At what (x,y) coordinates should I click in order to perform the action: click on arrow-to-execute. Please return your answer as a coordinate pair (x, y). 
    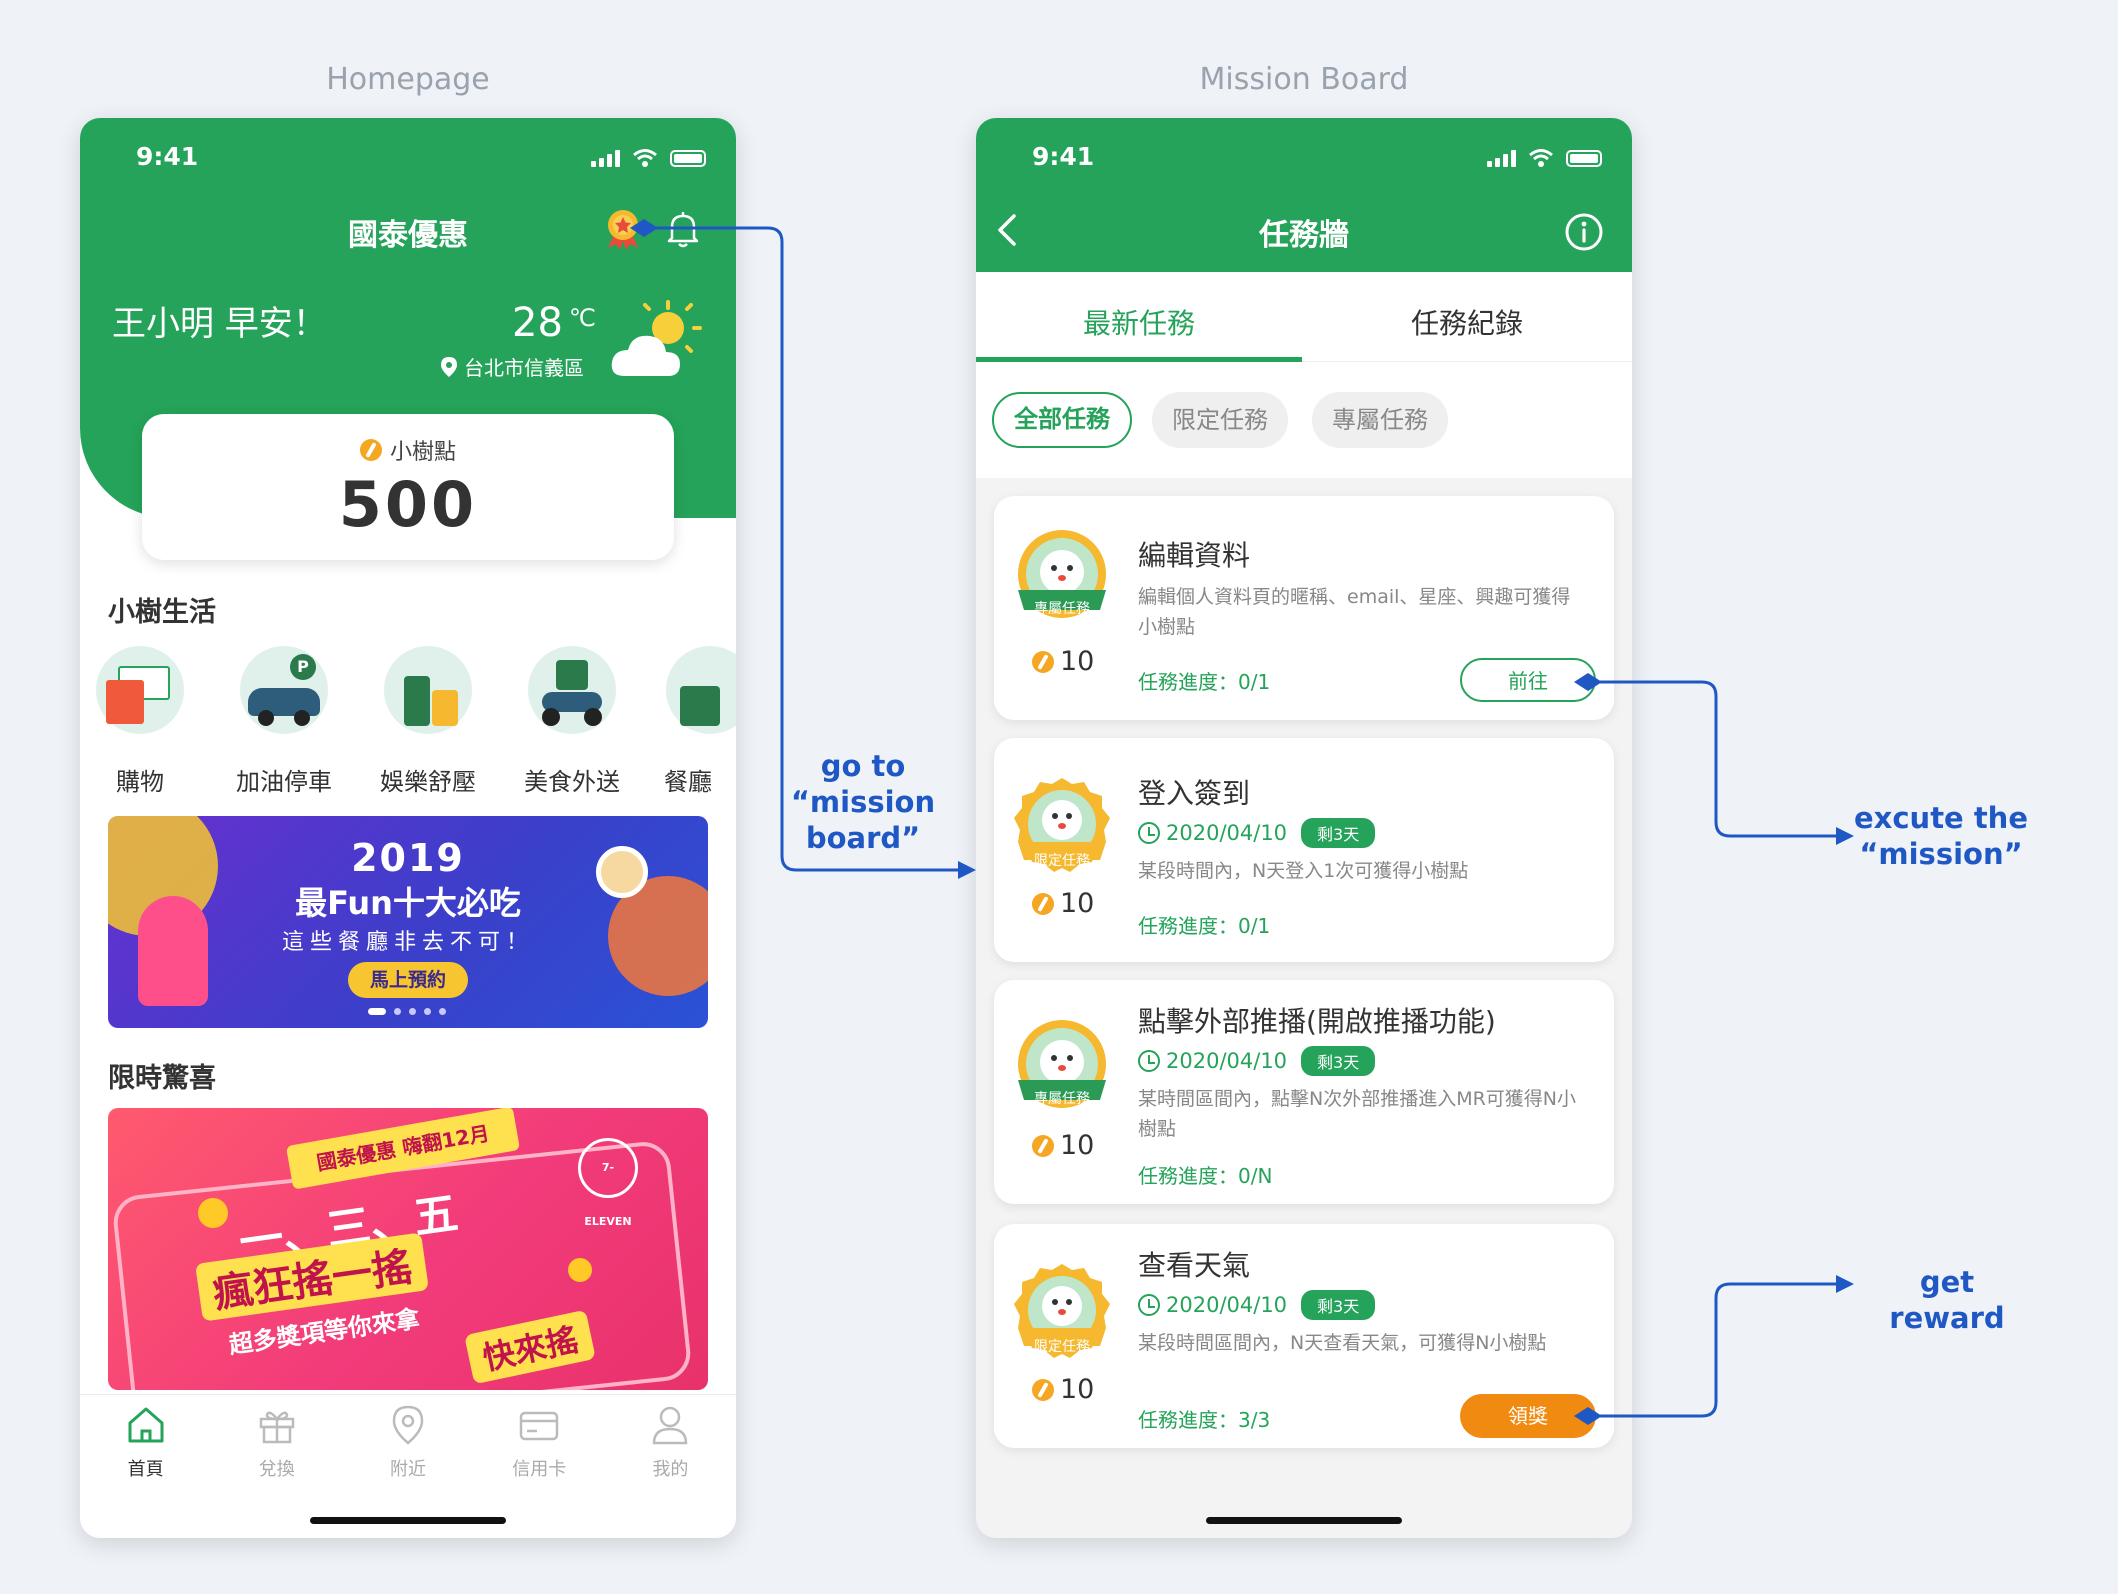
    Looking at the image, I should click on (1715, 759).